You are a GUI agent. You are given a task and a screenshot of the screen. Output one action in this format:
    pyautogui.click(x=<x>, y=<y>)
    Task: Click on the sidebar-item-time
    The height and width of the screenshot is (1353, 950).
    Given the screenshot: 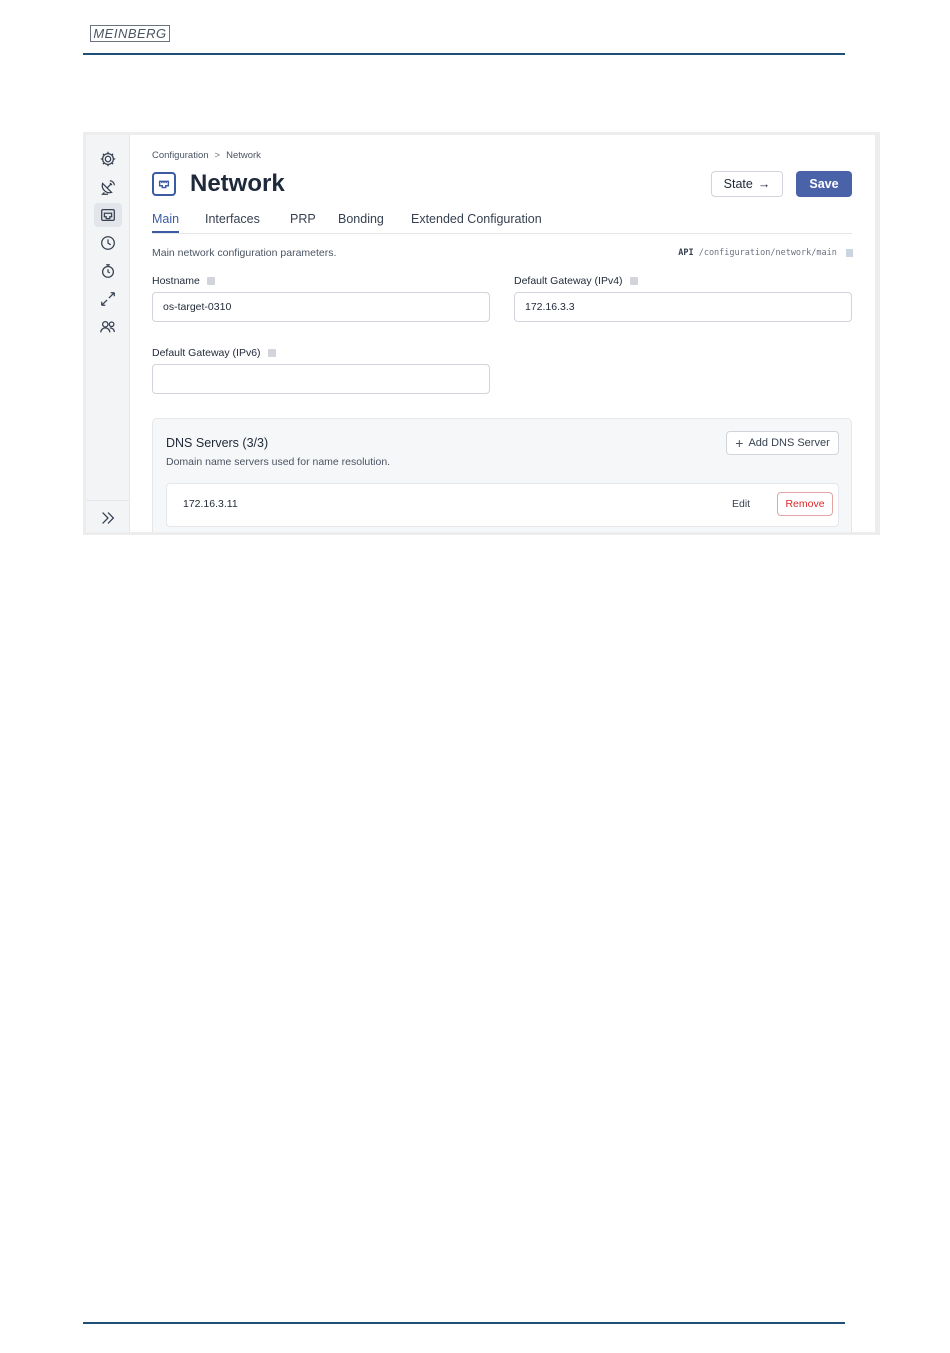 What is the action you would take?
    pyautogui.click(x=108, y=243)
    